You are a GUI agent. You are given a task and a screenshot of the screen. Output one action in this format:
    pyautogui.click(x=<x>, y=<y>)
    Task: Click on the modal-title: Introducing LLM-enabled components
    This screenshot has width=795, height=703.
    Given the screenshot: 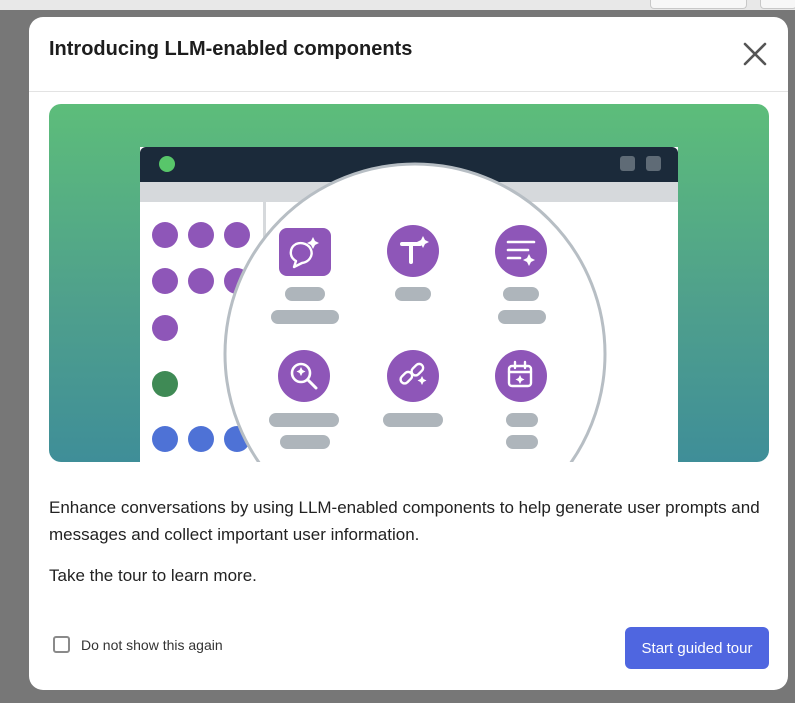 What is the action you would take?
    pyautogui.click(x=231, y=49)
    